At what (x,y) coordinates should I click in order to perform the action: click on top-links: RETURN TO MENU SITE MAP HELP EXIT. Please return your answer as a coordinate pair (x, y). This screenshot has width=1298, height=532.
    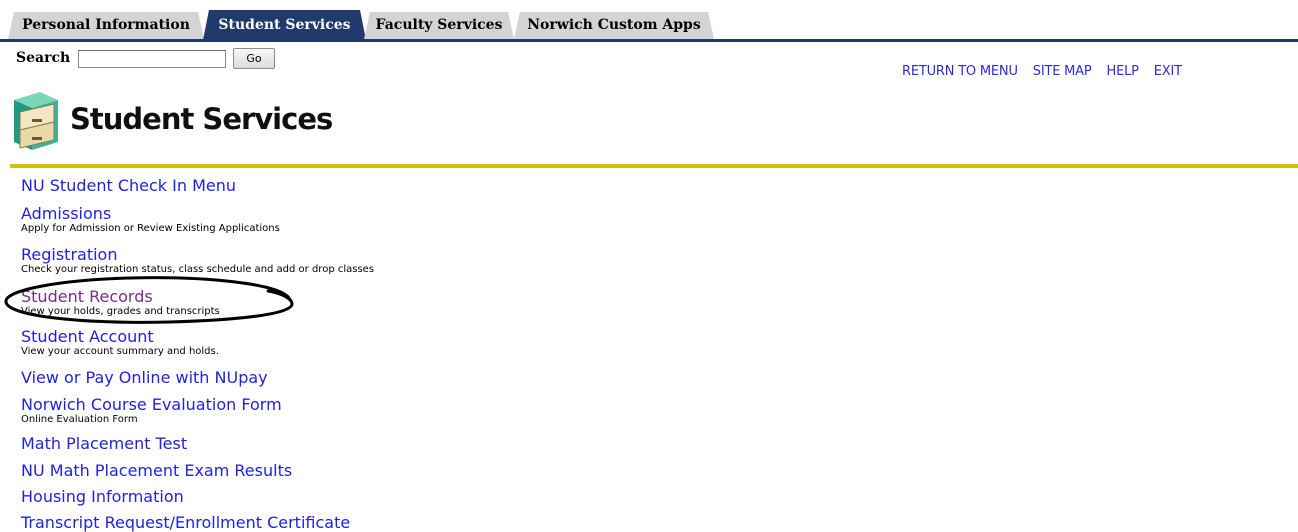
    Looking at the image, I should click on (1049, 71).